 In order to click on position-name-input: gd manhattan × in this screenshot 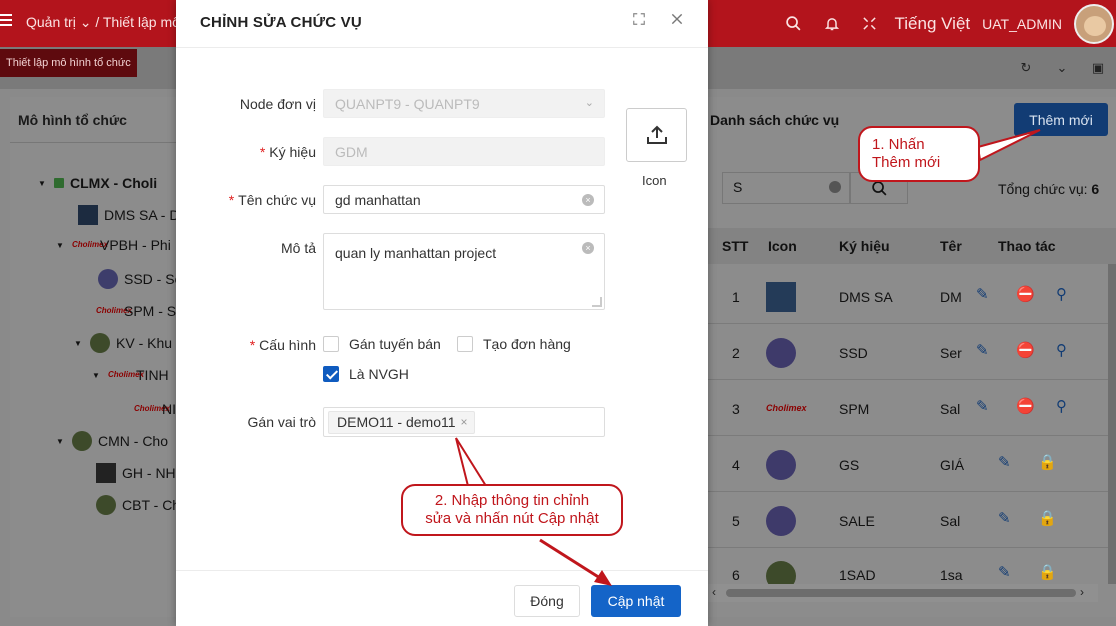, I will do `click(464, 199)`.